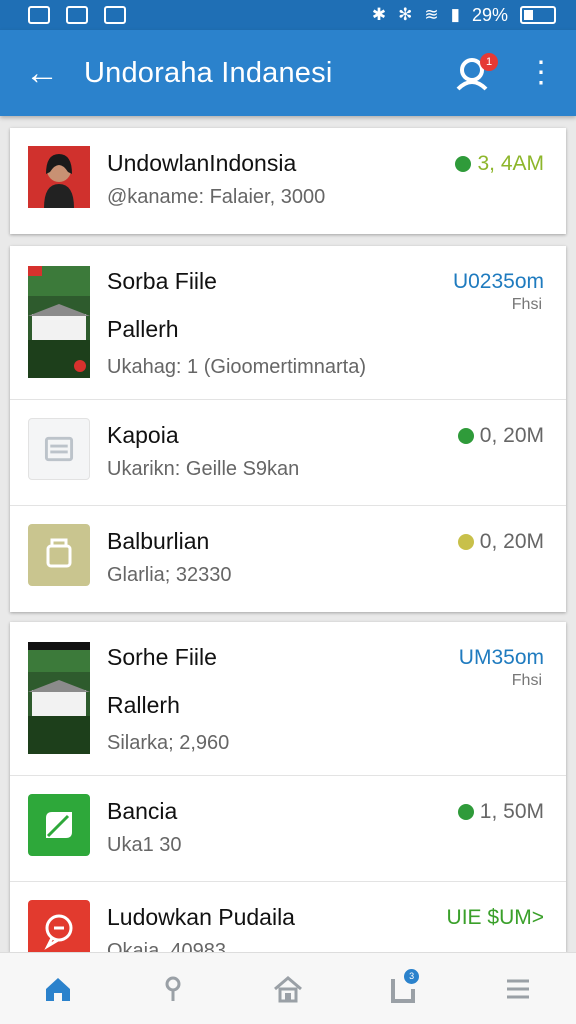 The height and width of the screenshot is (1024, 576). I want to click on location-pin-icon, so click(173, 988).